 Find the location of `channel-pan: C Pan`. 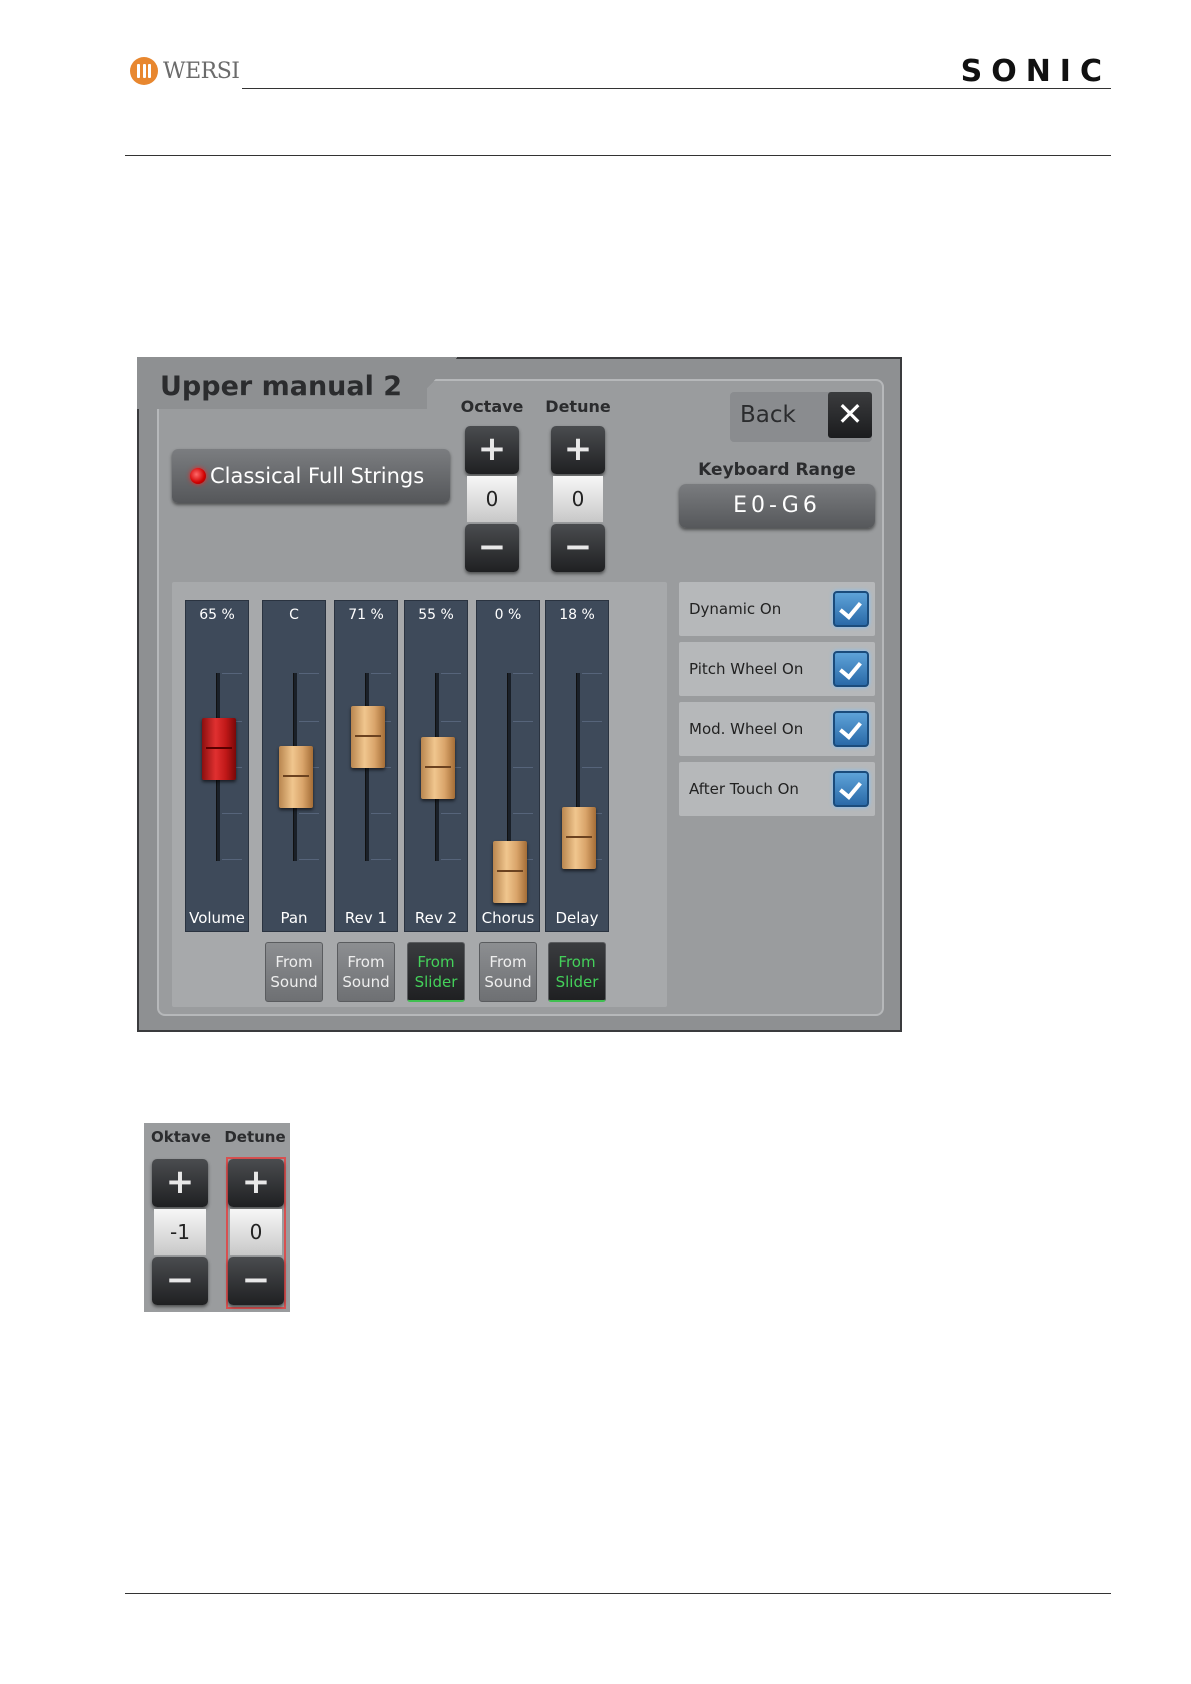

channel-pan: C Pan is located at coordinates (294, 766).